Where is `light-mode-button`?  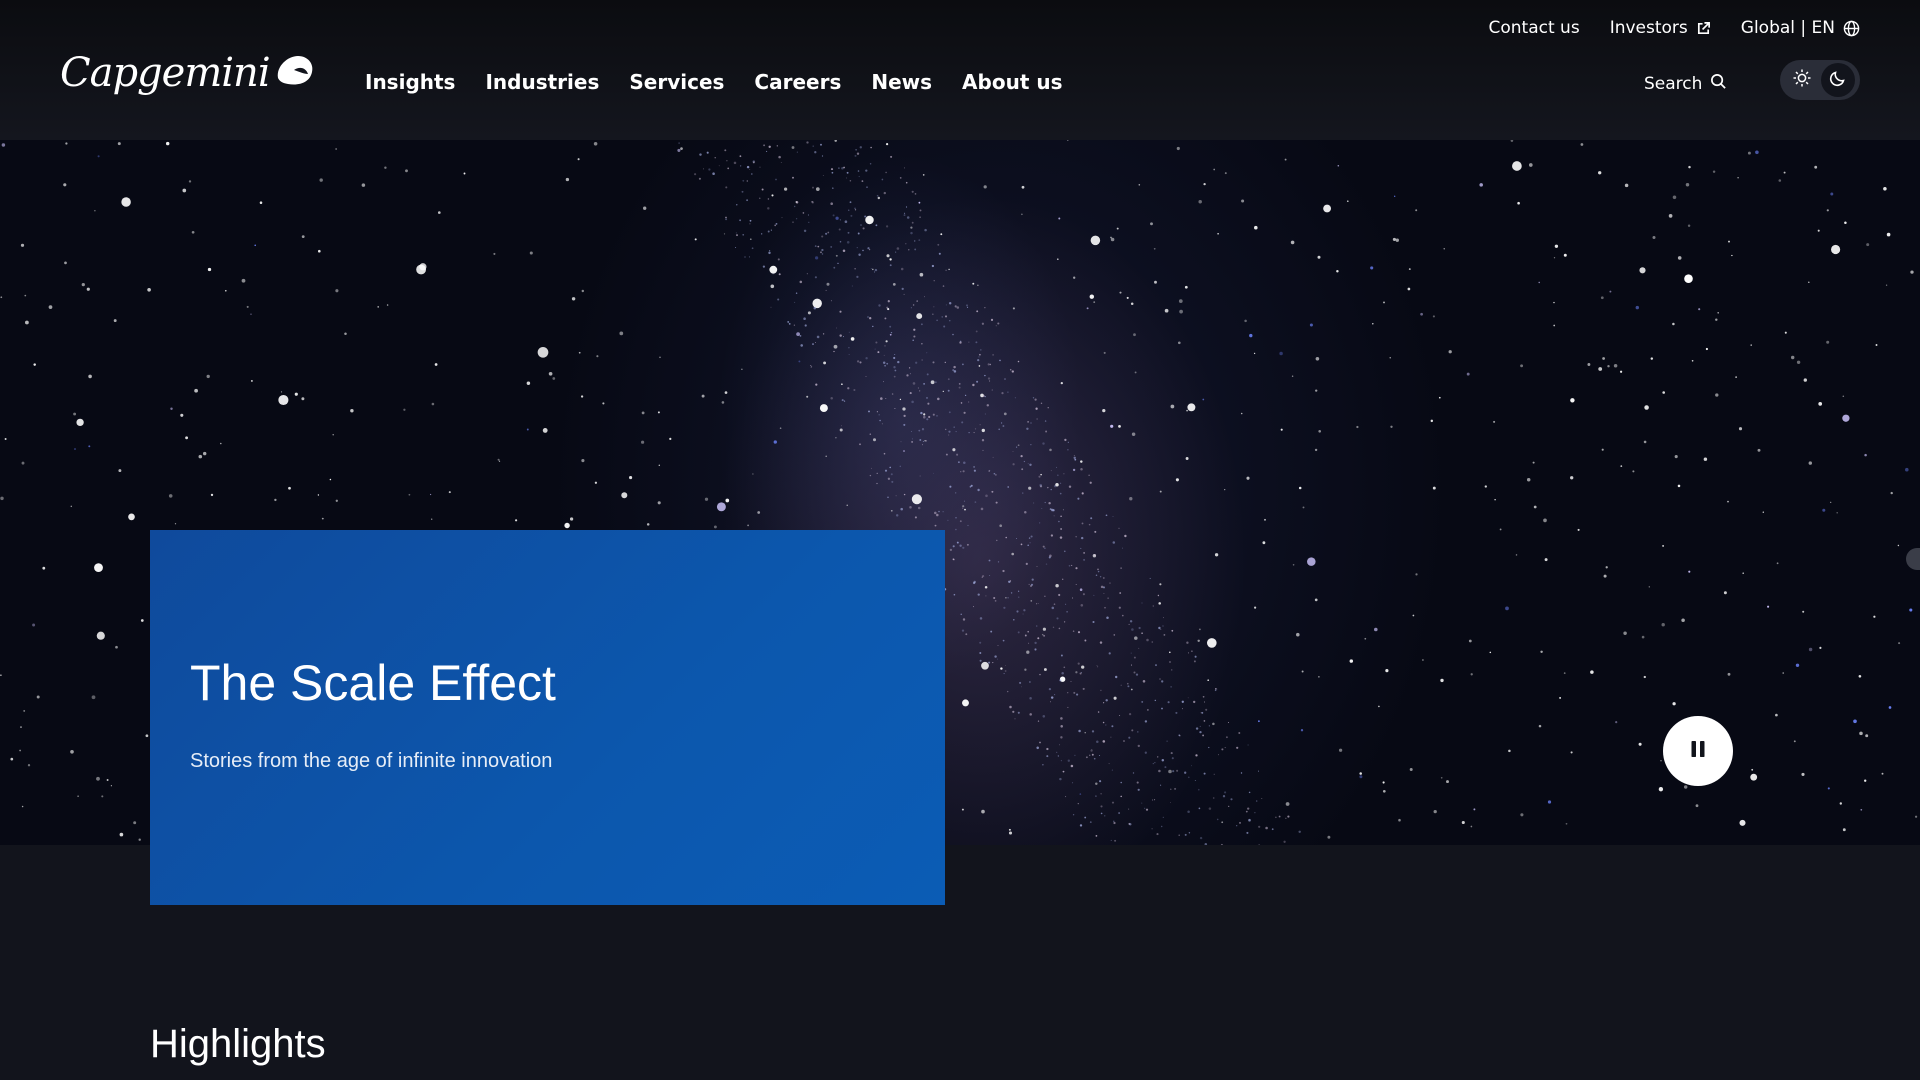
light-mode-button is located at coordinates (1802, 80).